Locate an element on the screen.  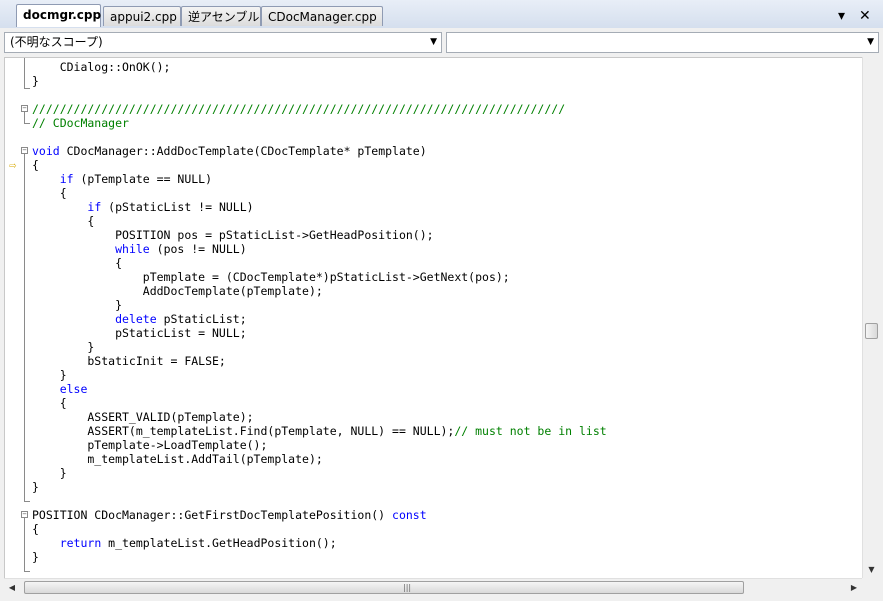
tab-docmgr-cpp: docmgr.cpp is located at coordinates (58, 15).